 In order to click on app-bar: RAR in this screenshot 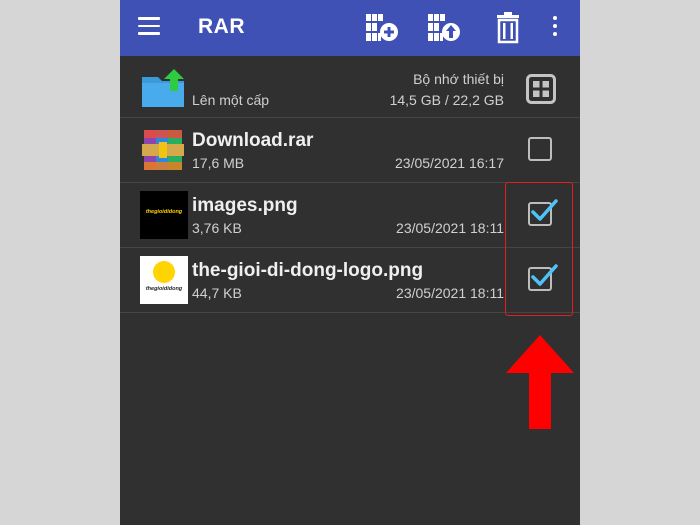, I will do `click(350, 28)`.